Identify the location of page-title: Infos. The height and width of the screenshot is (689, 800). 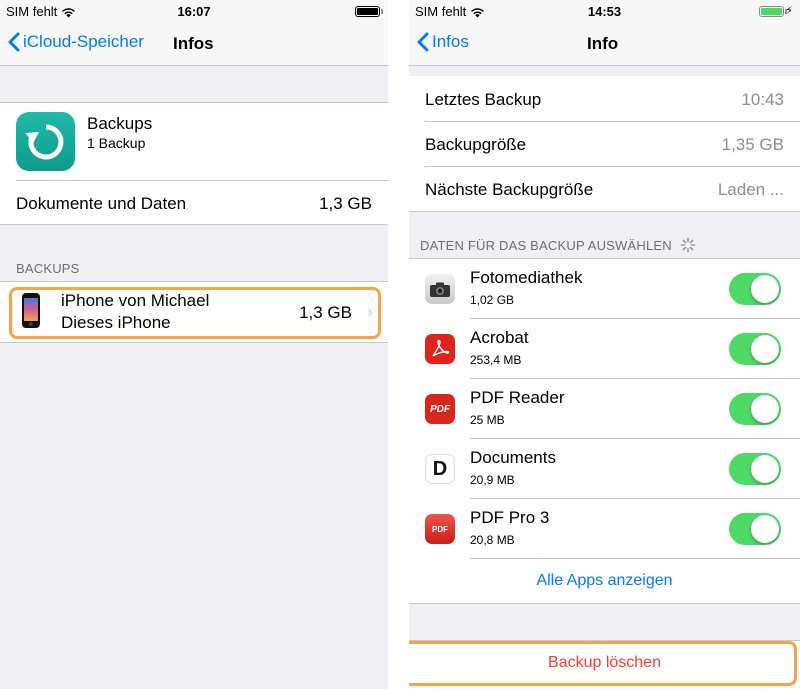
(193, 43).